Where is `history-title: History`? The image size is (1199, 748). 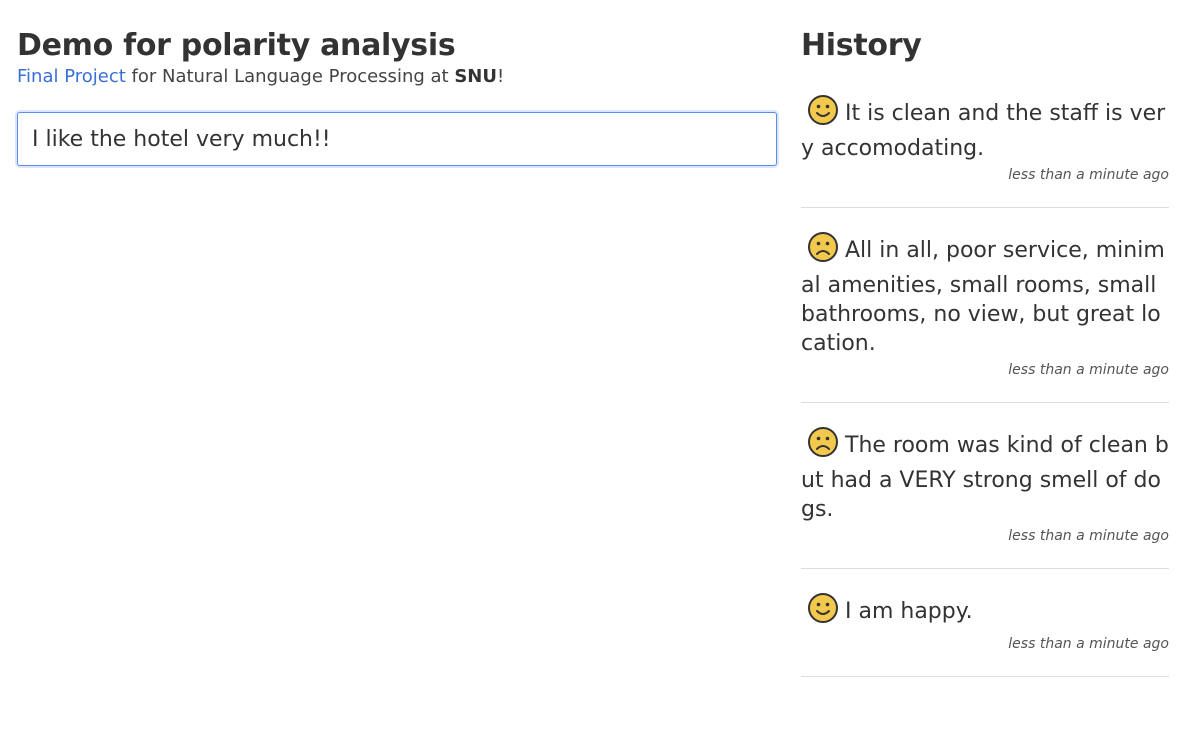 history-title: History is located at coordinates (861, 45).